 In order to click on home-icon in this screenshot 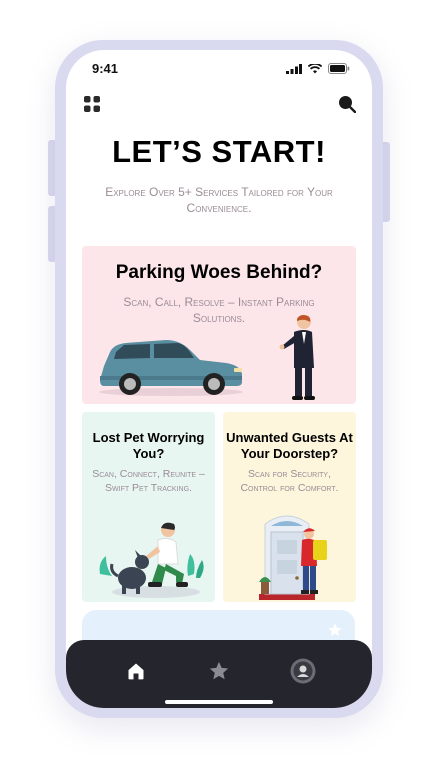, I will do `click(136, 671)`.